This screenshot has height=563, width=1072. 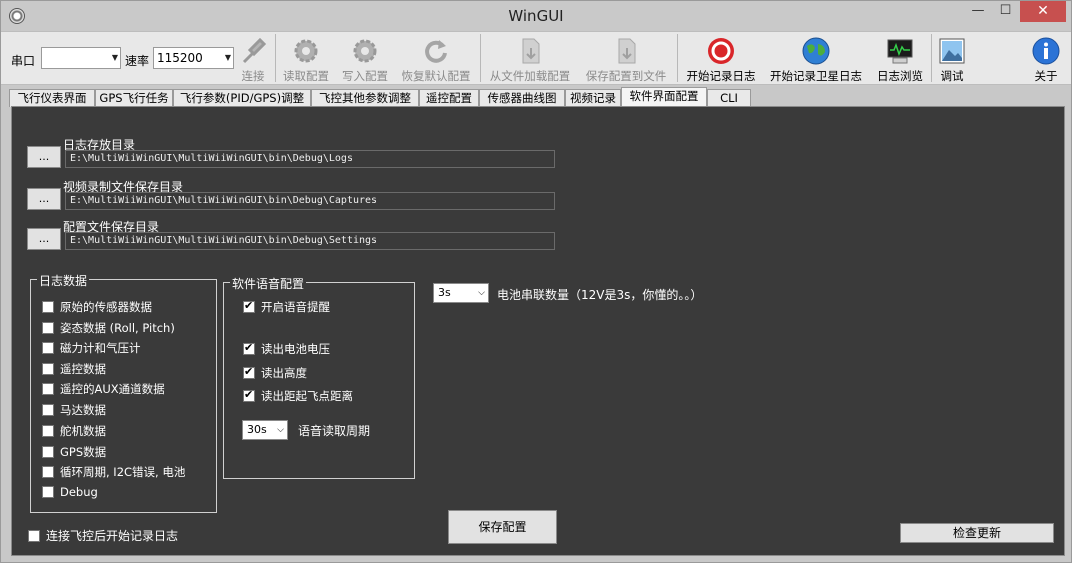 I want to click on minimize-button: —, so click(x=978, y=11).